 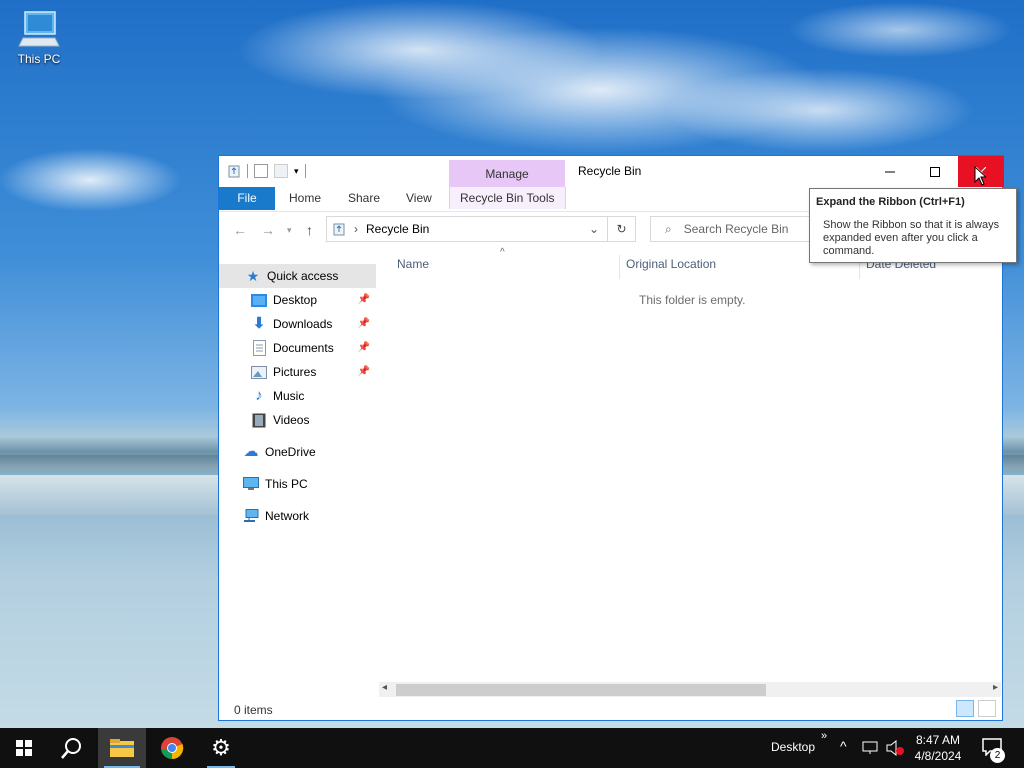 What do you see at coordinates (467, 229) in the screenshot?
I see `address-bar: › Recycle Bin ⌄` at bounding box center [467, 229].